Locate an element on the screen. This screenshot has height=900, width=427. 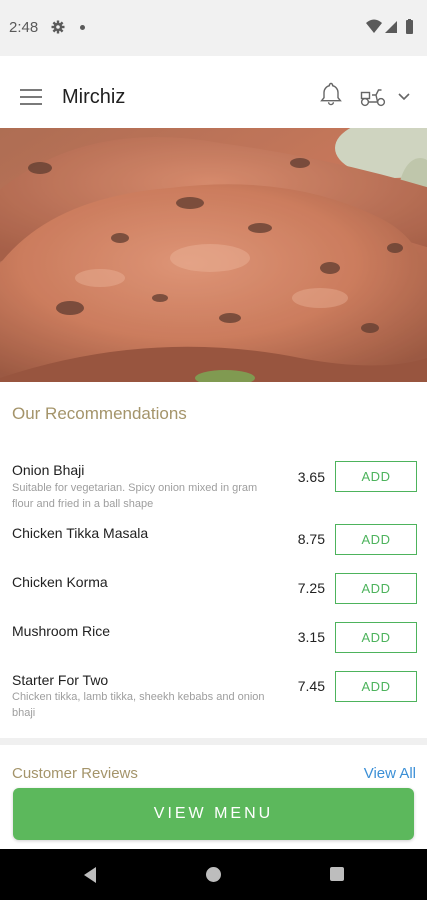
reviews-title: Customer Reviews is located at coordinates (75, 773).